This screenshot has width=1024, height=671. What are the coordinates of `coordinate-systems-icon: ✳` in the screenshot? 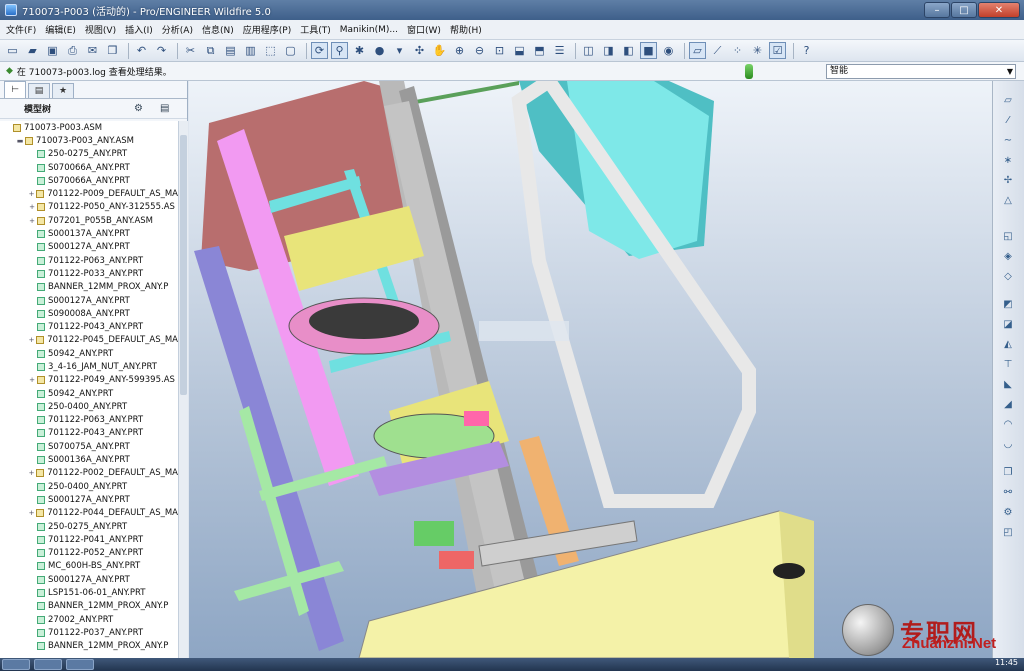 It's located at (757, 50).